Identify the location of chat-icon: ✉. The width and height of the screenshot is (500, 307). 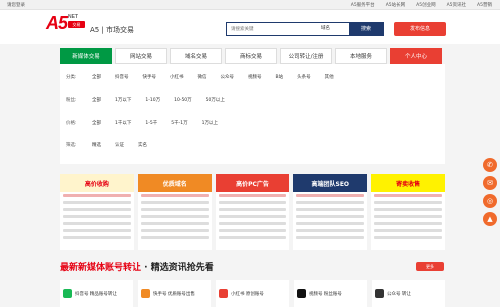
(490, 183).